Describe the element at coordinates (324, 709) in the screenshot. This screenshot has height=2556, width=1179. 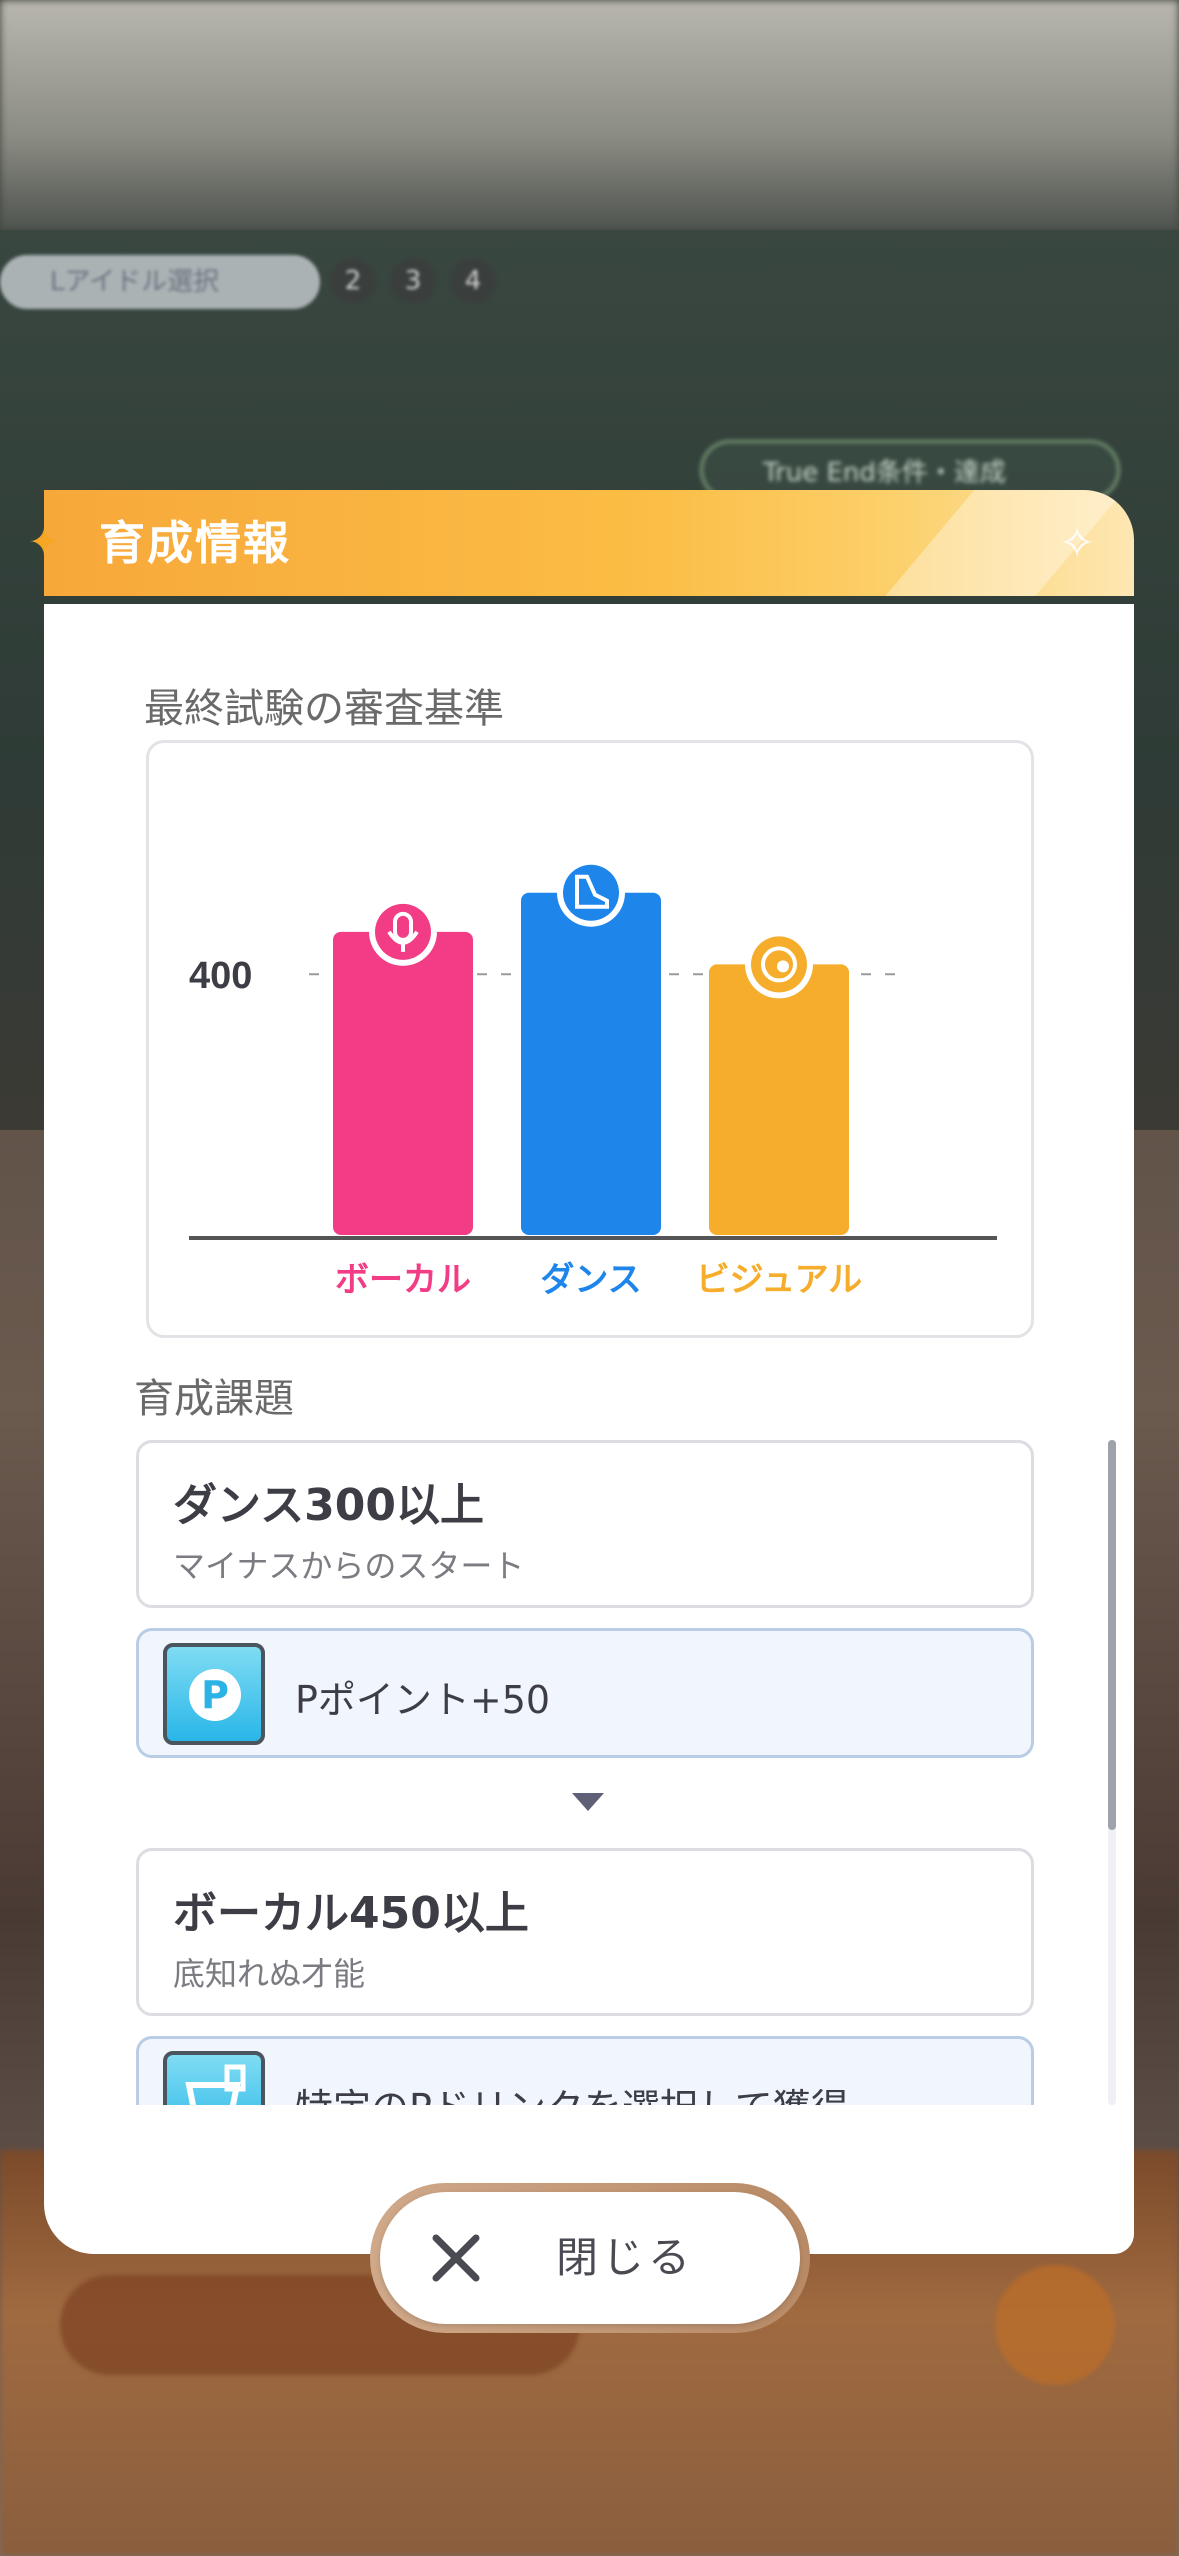
I see `exam-criteria-label: 最終試験の審査基準` at that location.